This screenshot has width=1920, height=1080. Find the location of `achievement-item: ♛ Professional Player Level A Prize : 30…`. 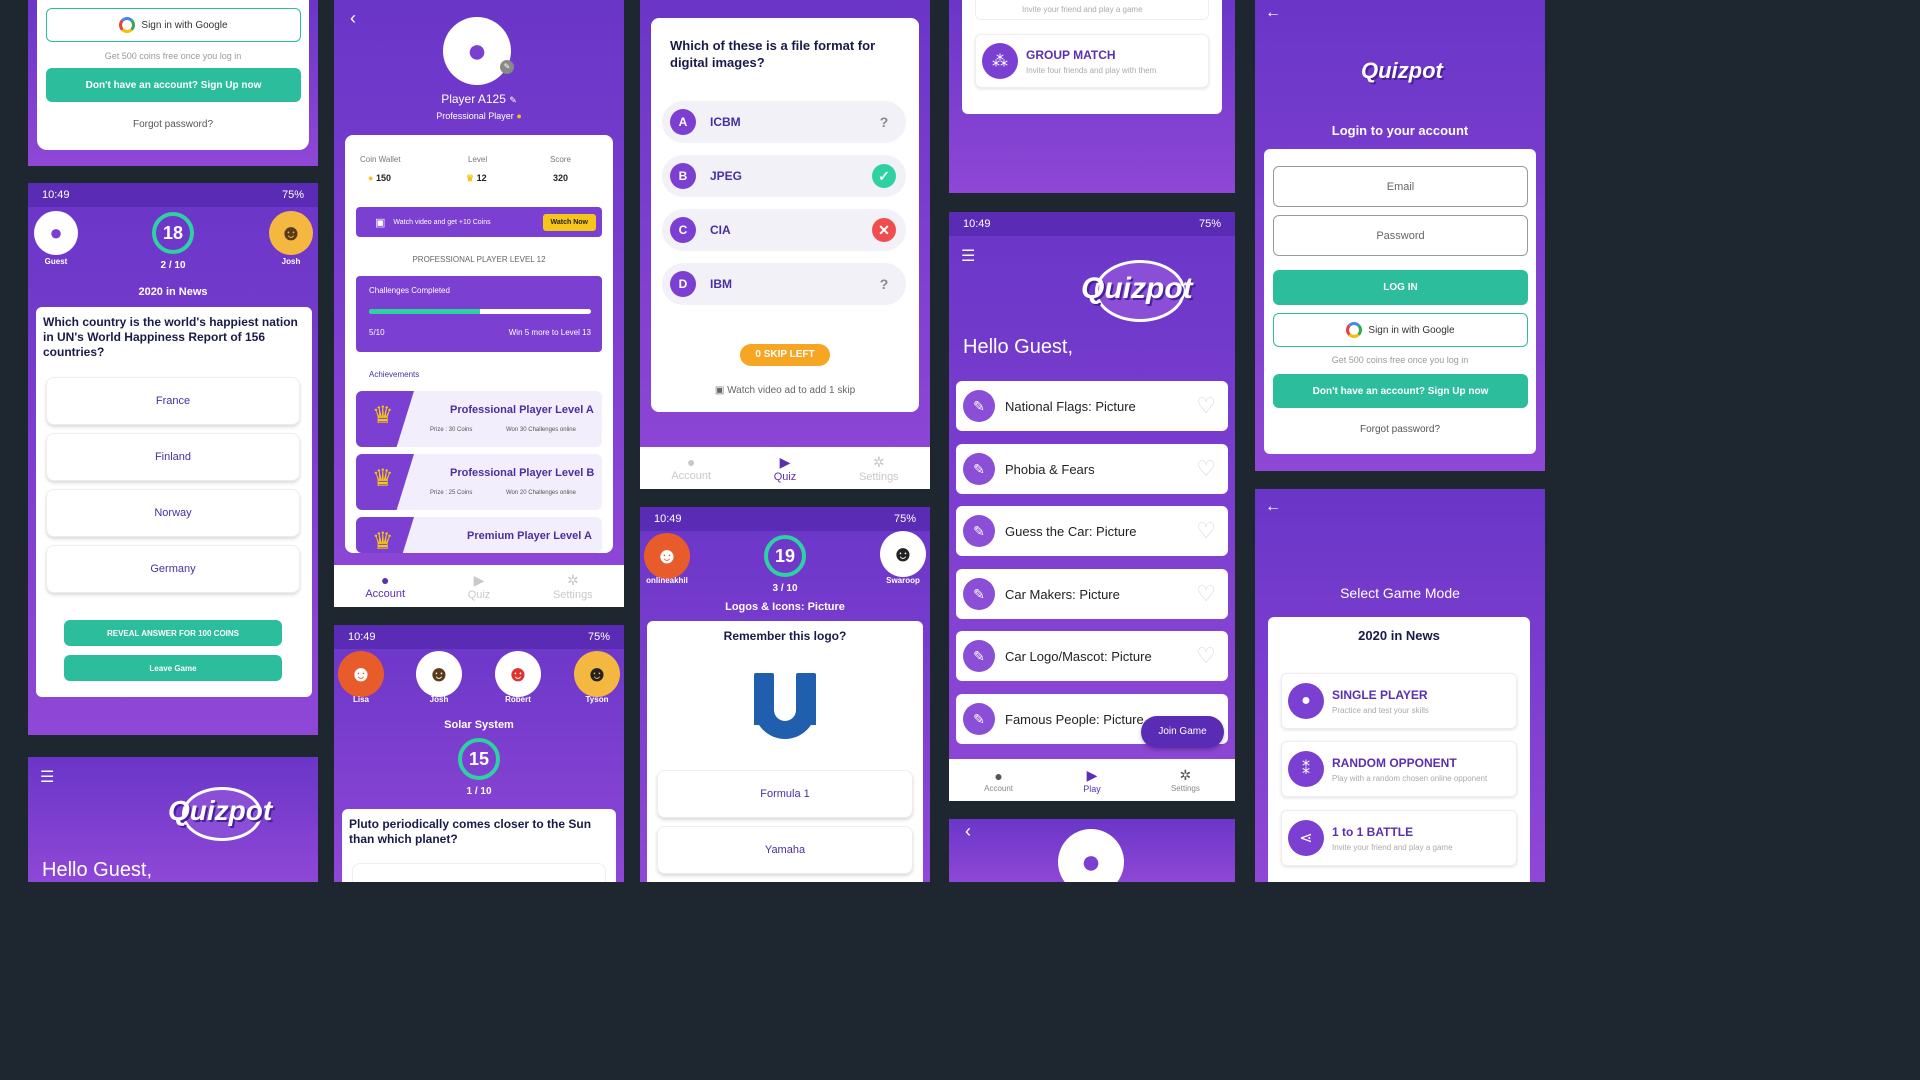

achievement-item: ♛ Professional Player Level A Prize : 30… is located at coordinates (479, 419).